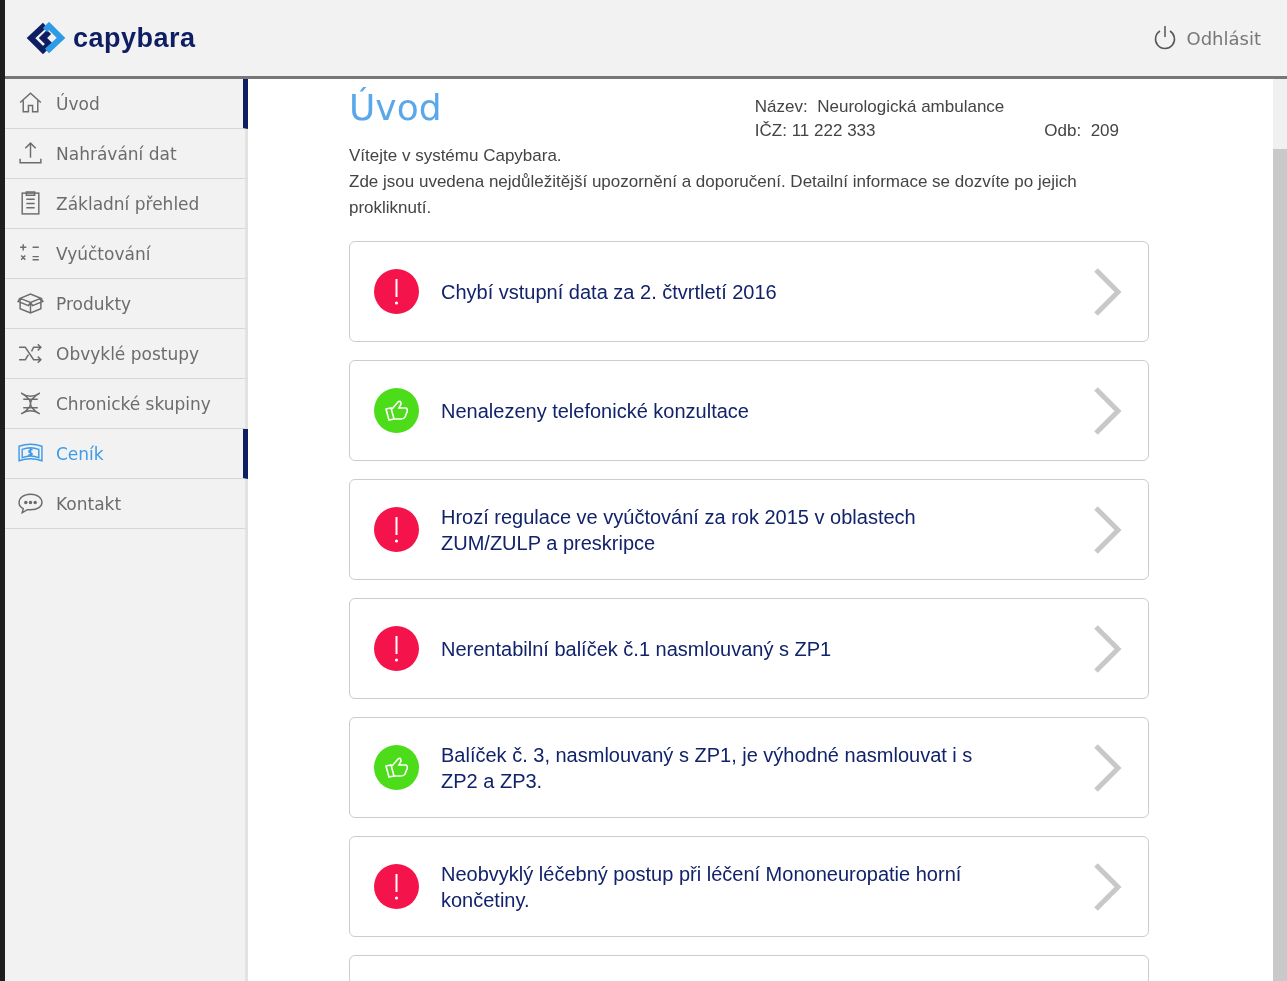 This screenshot has height=981, width=1287. I want to click on sidebar-item: Ceník, so click(126, 454).